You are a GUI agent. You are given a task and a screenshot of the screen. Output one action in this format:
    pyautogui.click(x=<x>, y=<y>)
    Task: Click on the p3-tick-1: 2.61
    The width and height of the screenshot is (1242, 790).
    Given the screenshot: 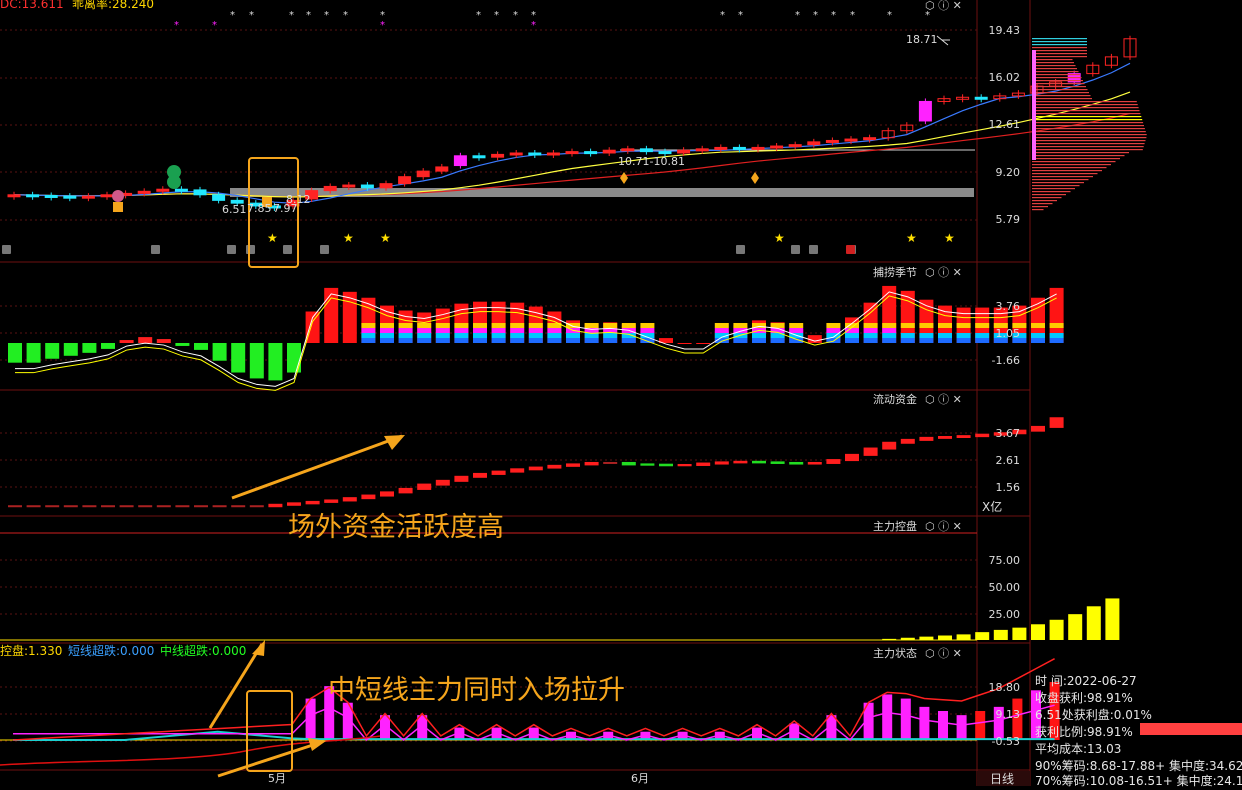 What is the action you would take?
    pyautogui.click(x=1008, y=460)
    